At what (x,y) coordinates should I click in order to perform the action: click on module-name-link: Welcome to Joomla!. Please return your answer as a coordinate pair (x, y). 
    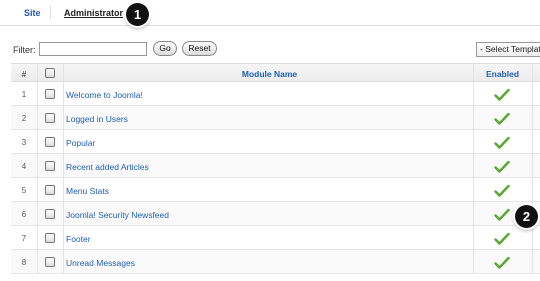
    Looking at the image, I should click on (104, 95).